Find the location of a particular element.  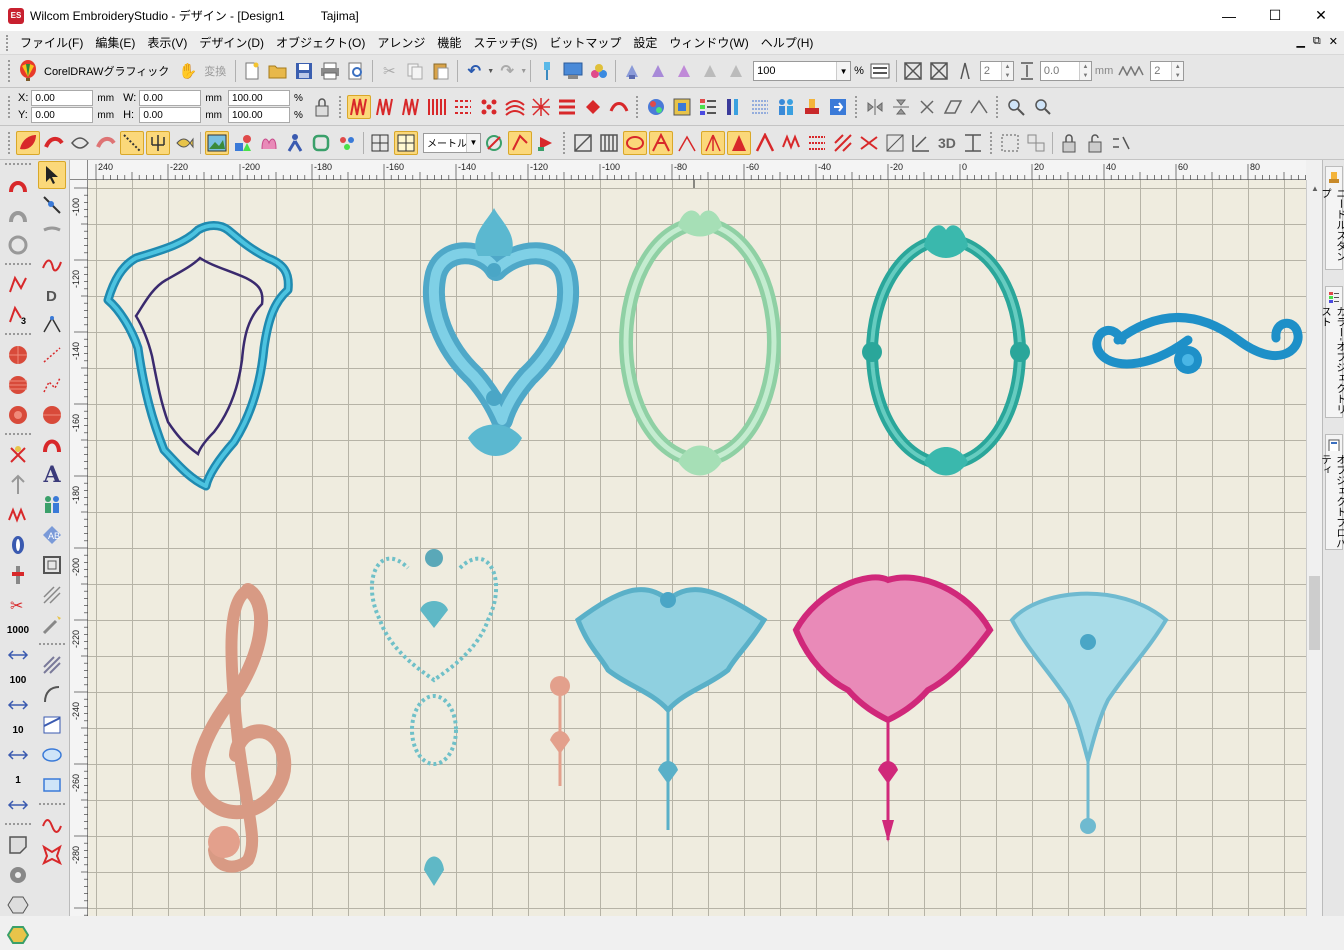

density-spin: 2 ▲ ▼ is located at coordinates (996, 71).